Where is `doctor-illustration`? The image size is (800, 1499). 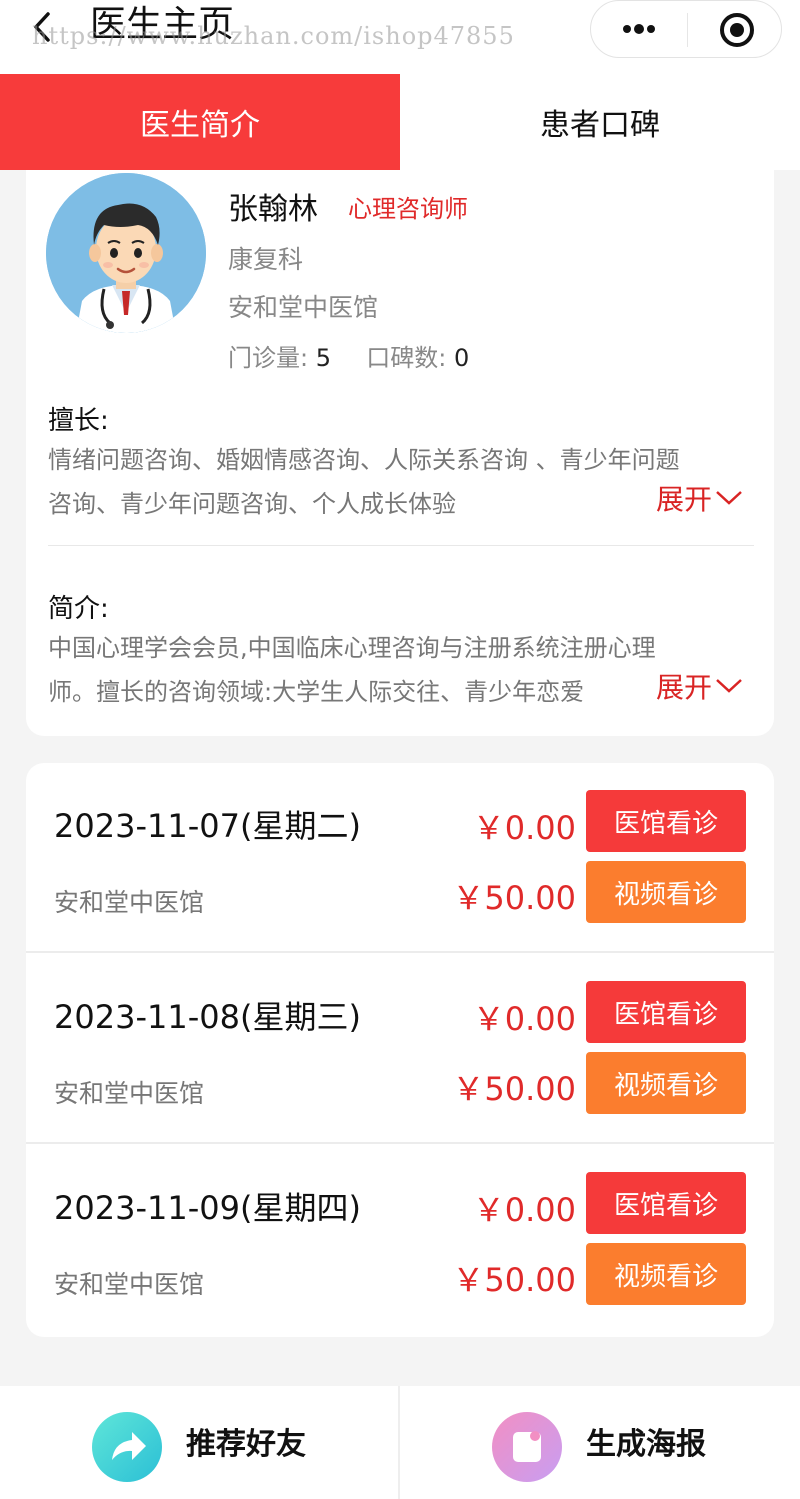
doctor-illustration is located at coordinates (126, 253).